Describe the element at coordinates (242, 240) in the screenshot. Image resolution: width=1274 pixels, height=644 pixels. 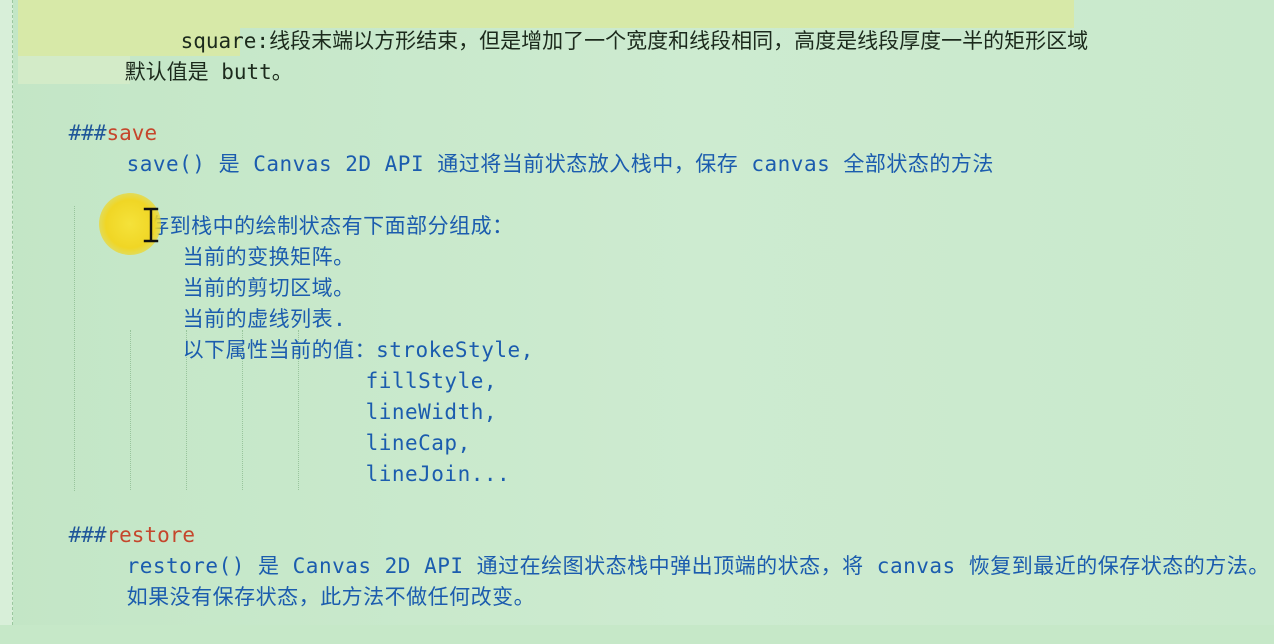
I see `list-item: 当前的变换矩阵。` at that location.